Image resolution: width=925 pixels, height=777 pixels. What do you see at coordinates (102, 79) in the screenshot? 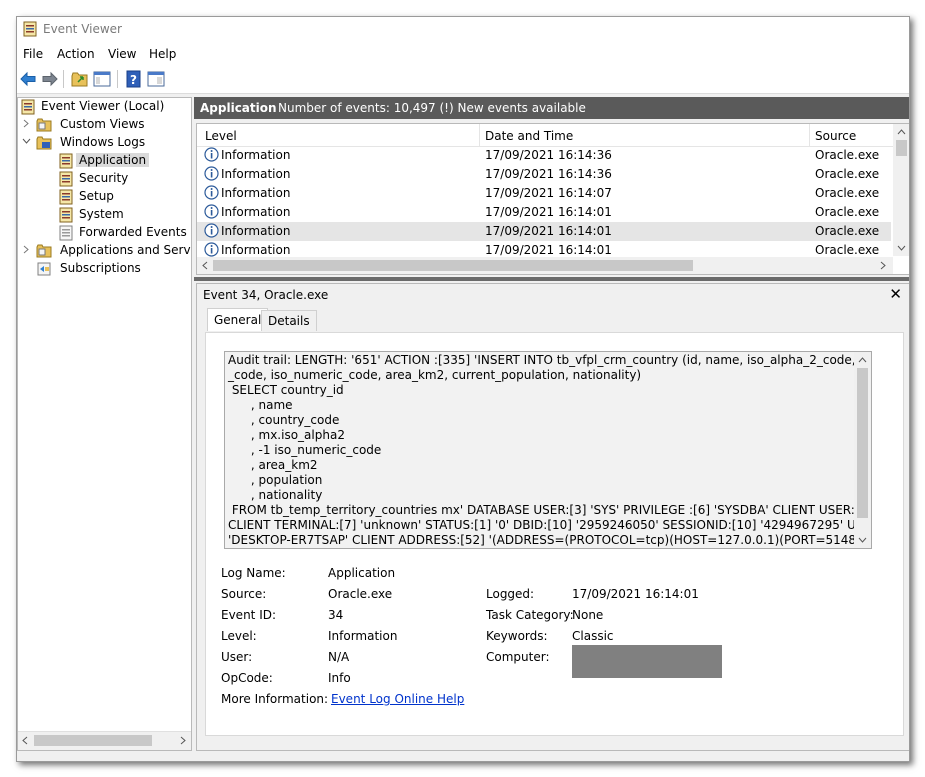
I see `console-tree-icon` at bounding box center [102, 79].